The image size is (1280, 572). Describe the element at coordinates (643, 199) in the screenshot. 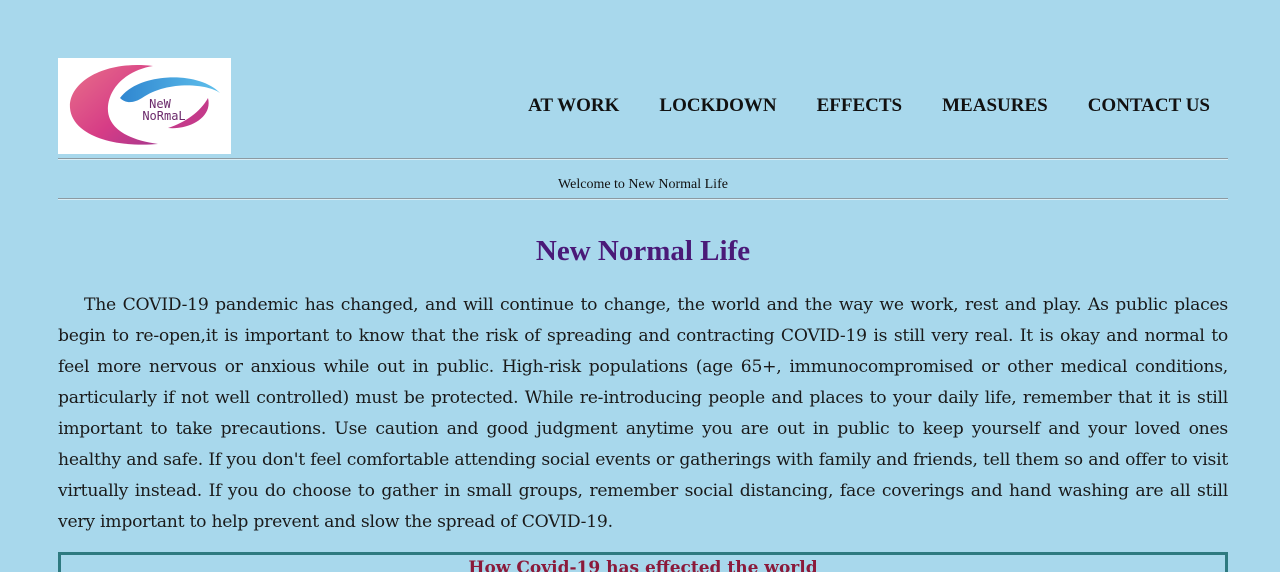

I see `divider-bottom` at that location.